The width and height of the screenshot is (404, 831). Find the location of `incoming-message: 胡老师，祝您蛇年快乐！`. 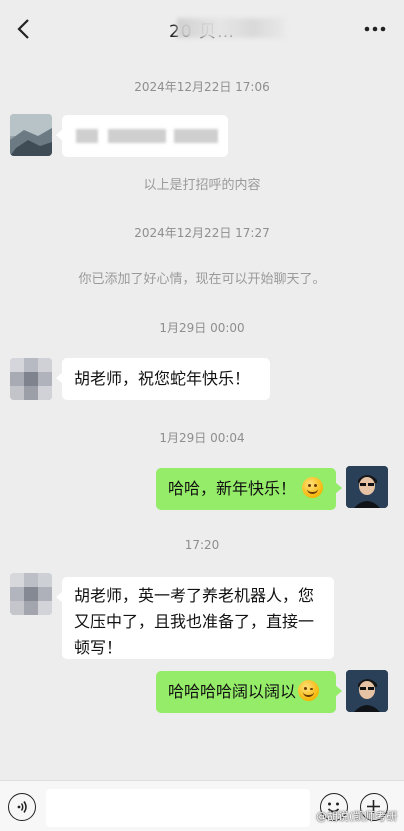

incoming-message: 胡老师，祝您蛇年快乐！ is located at coordinates (163, 379).